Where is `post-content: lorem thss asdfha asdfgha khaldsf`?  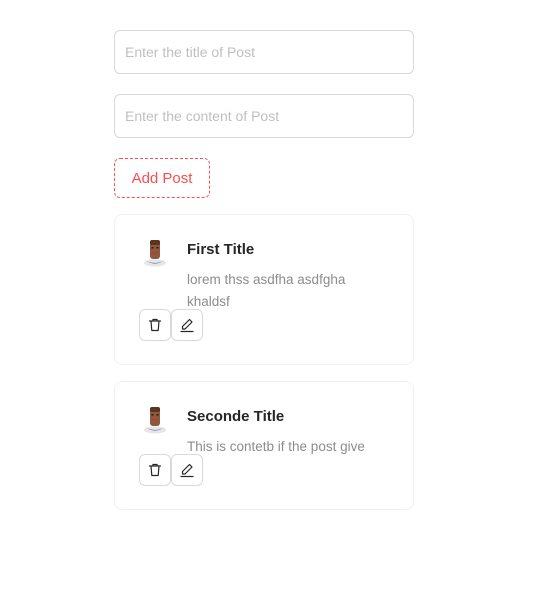 post-content: lorem thss asdfha asdfgha khaldsf is located at coordinates (266, 290).